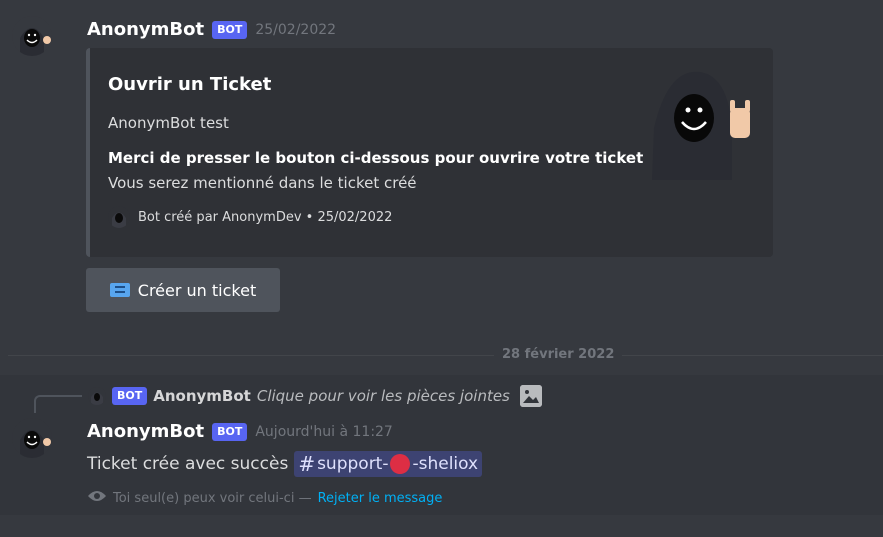 This screenshot has height=537, width=883. I want to click on red-circle-icon, so click(400, 464).